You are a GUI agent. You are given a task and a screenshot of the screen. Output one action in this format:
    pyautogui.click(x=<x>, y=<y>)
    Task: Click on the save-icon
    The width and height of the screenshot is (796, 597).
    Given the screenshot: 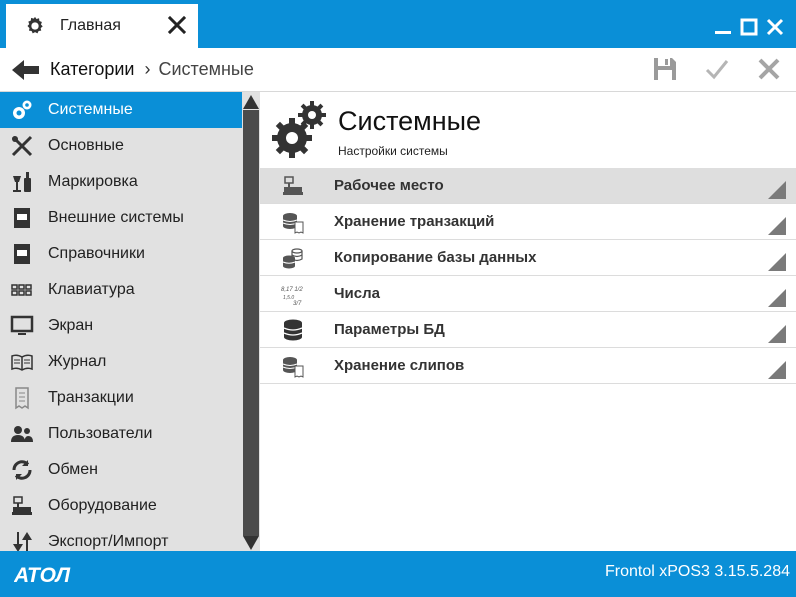 What is the action you would take?
    pyautogui.click(x=665, y=69)
    